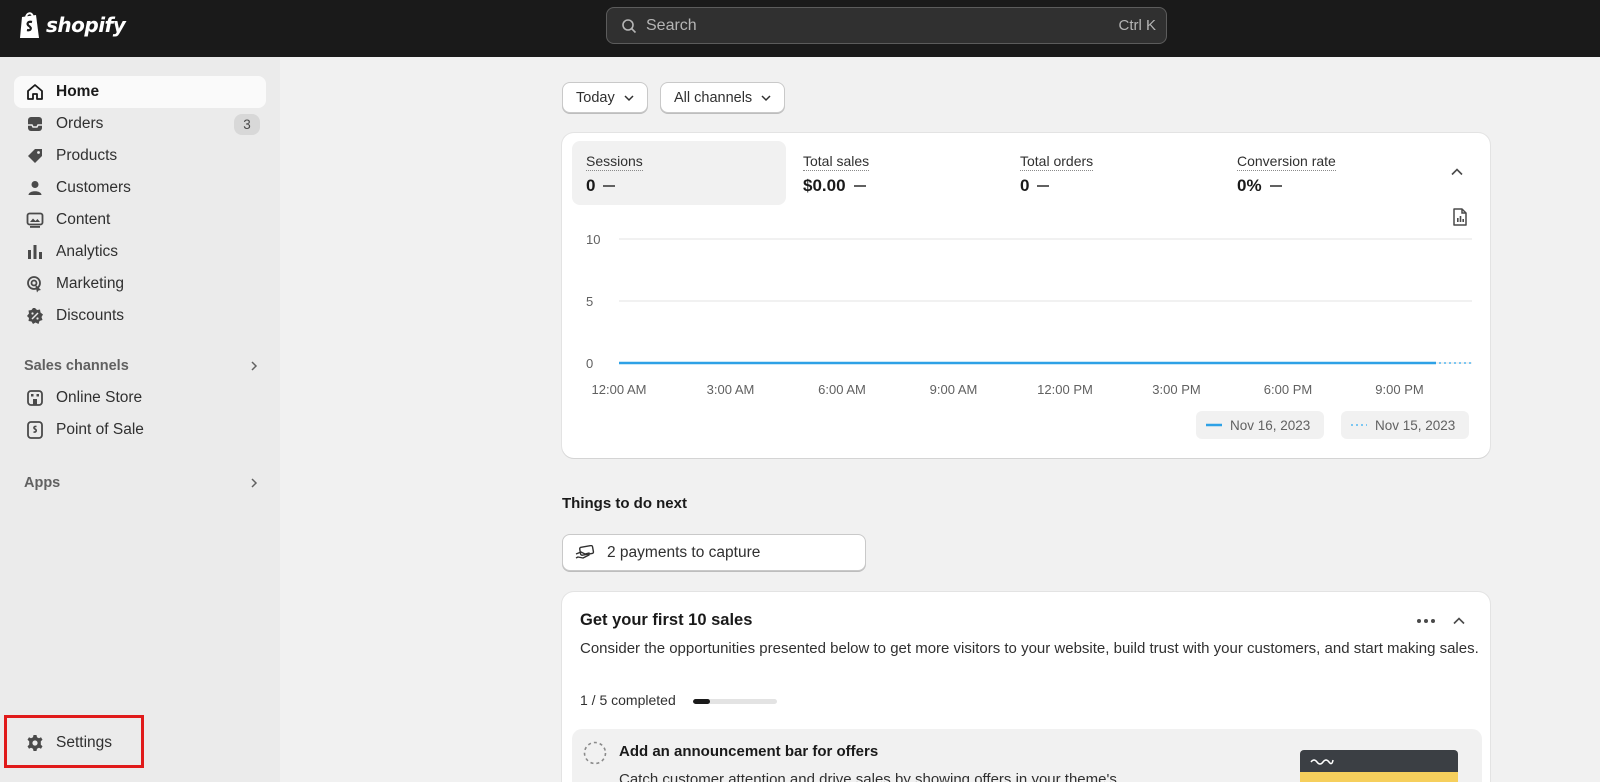 This screenshot has height=782, width=1600. I want to click on apps-label: Apps, so click(42, 483).